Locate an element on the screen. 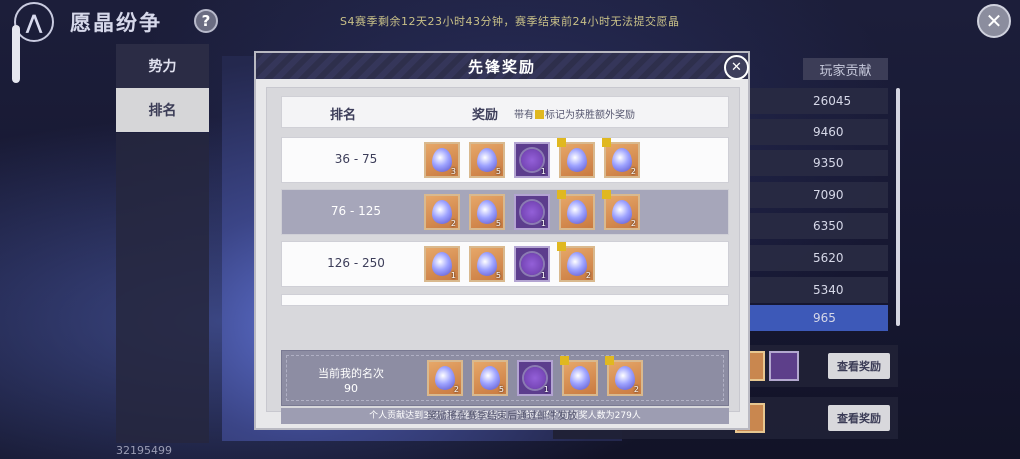 Image resolution: width=1020 pixels, height=459 pixels. reward-thumbnail is located at coordinates (784, 366).